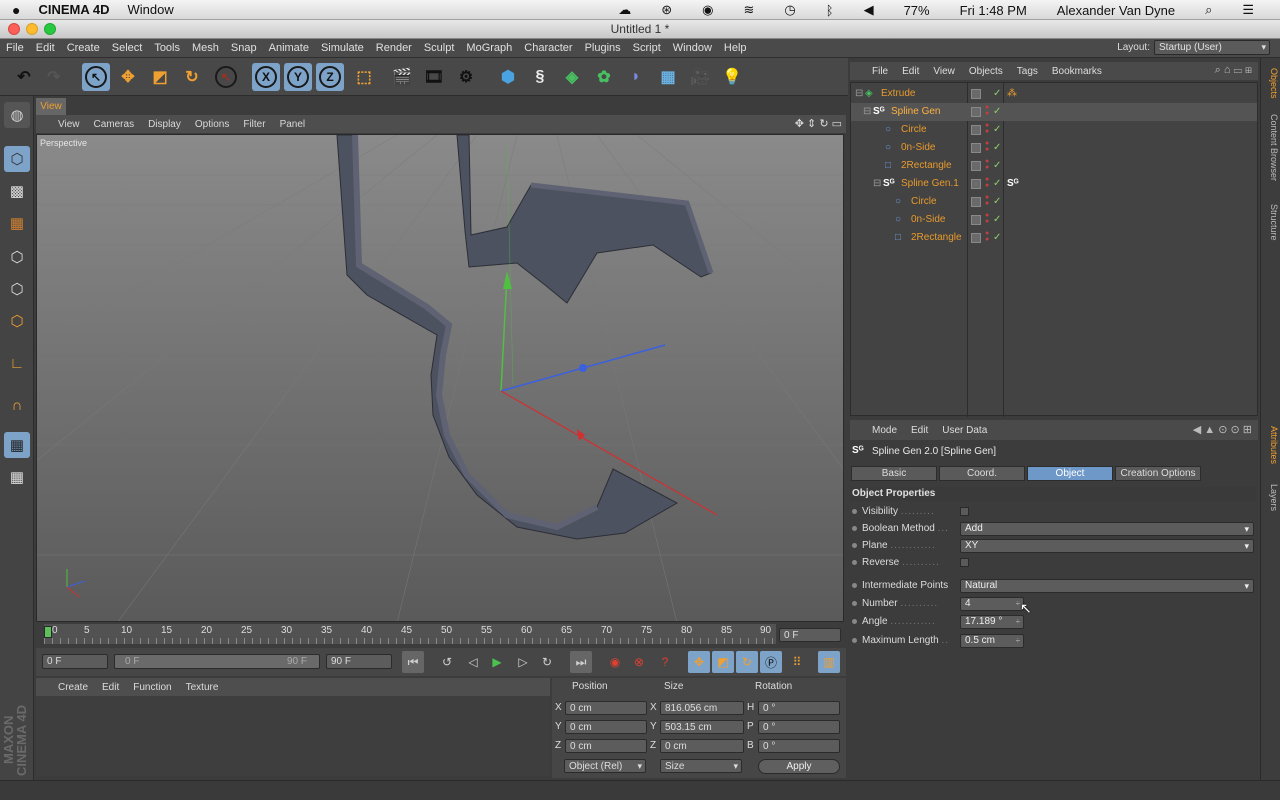 Image resolution: width=1280 pixels, height=800 pixels. I want to click on live-selection-icon: ↖, so click(96, 77).